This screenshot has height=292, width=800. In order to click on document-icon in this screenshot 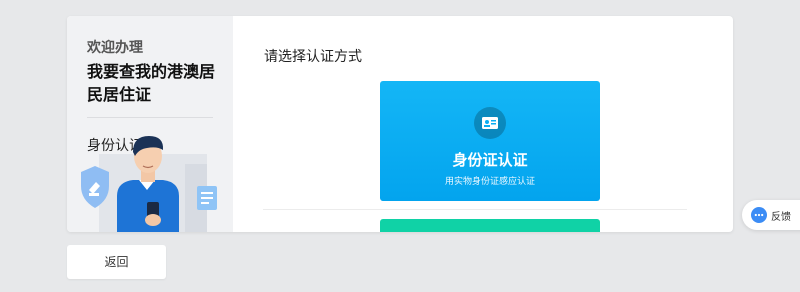, I will do `click(207, 198)`.